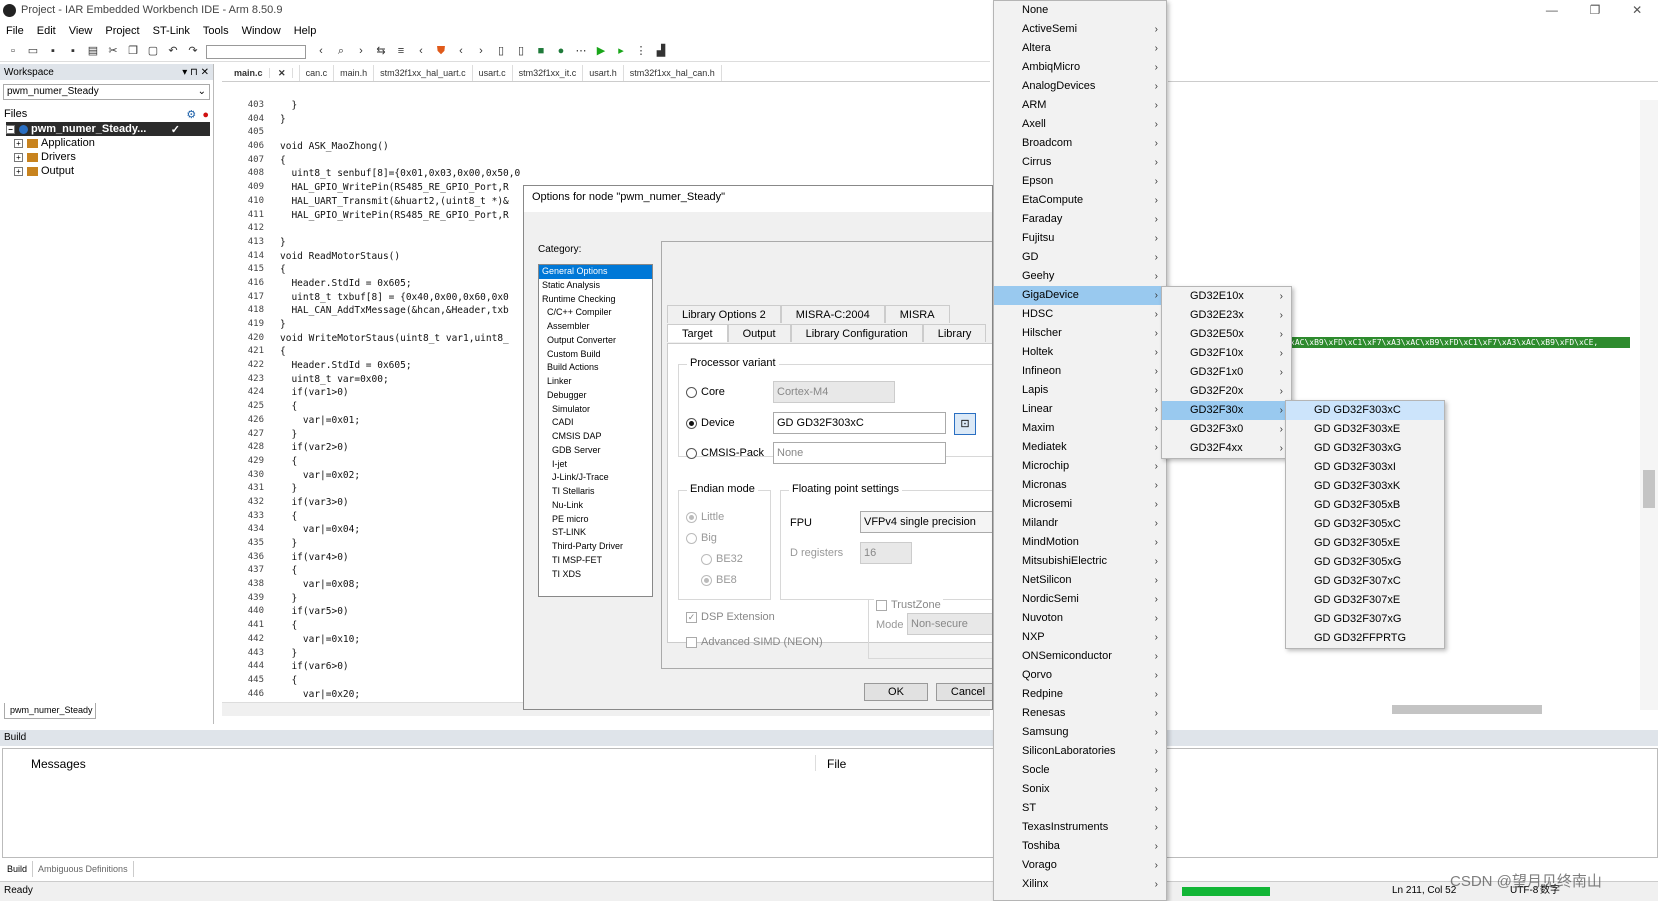  I want to click on menu-item: Altera ›, so click(1080, 48).